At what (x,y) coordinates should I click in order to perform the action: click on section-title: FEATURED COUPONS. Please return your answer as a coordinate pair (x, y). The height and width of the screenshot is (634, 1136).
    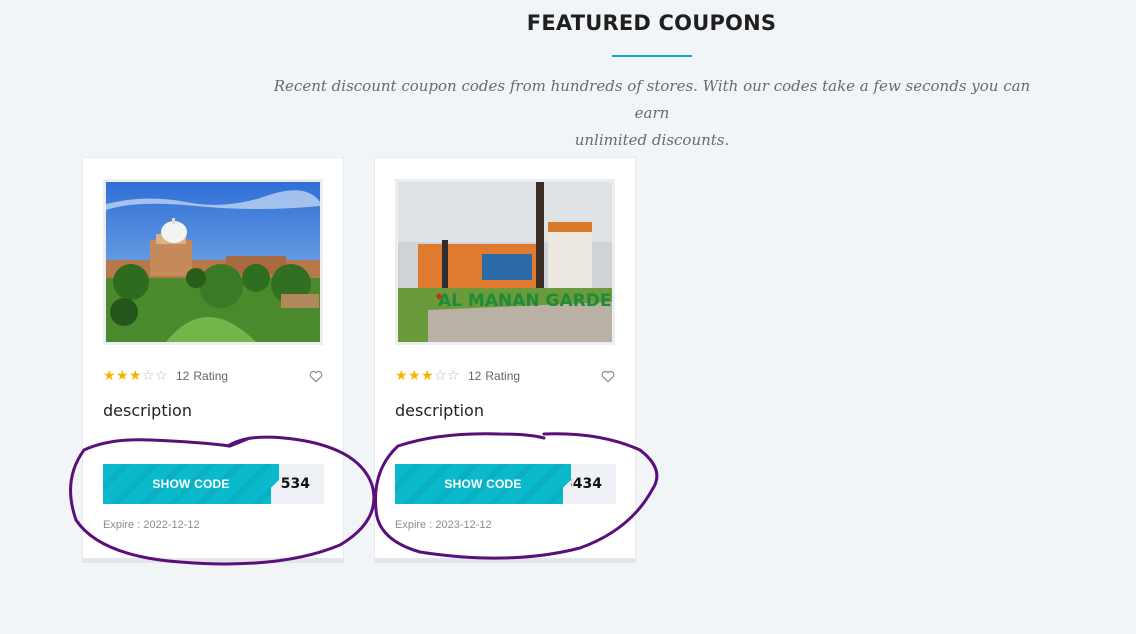
    Looking at the image, I should click on (651, 23).